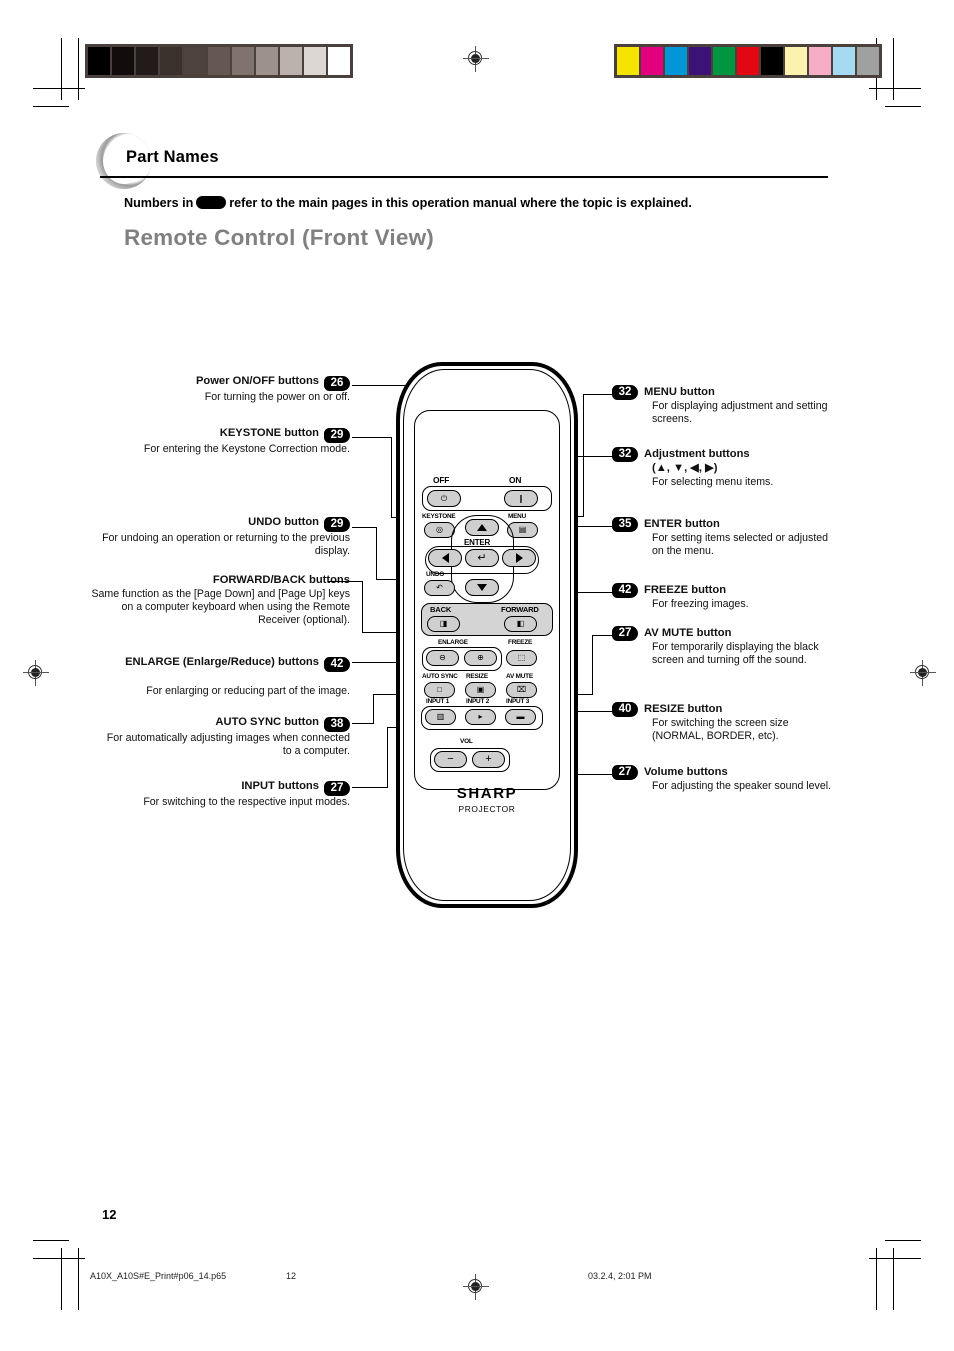  I want to click on registration-mark-top, so click(476, 59).